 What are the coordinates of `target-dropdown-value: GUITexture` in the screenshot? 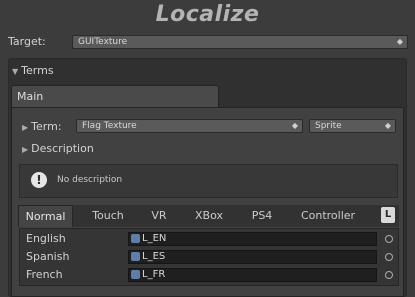 It's located at (103, 42).